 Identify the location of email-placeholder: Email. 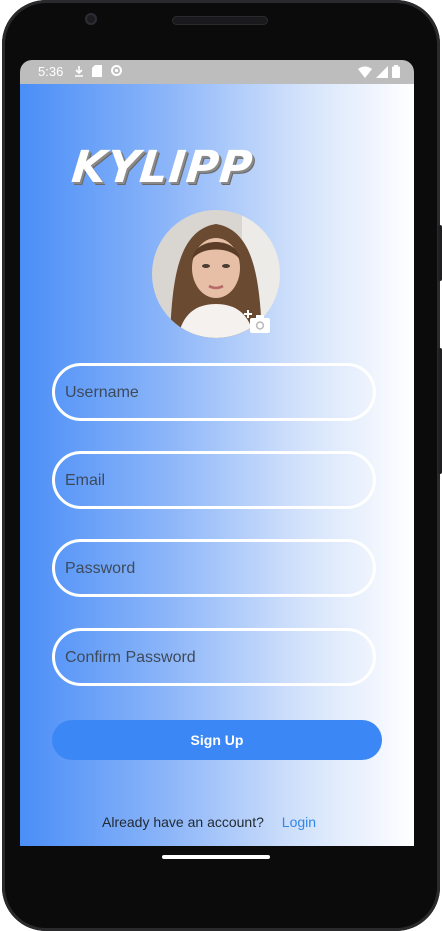
(85, 480).